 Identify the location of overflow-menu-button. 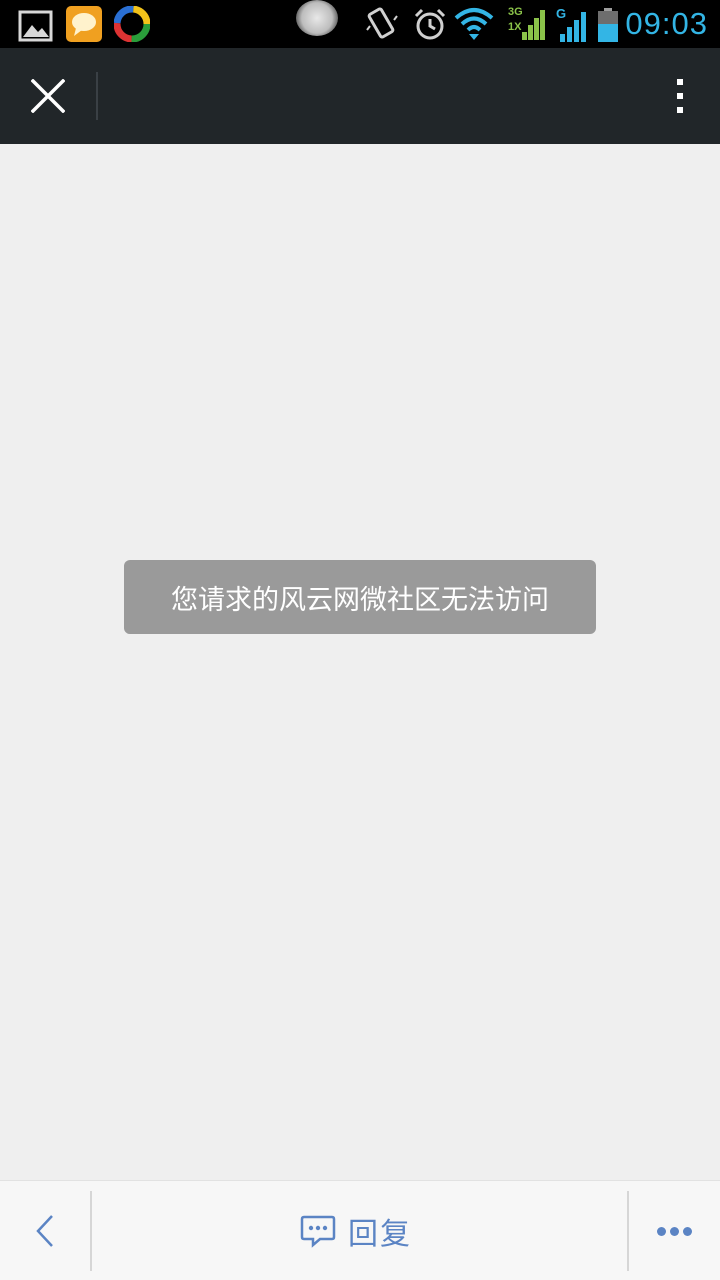
(680, 96).